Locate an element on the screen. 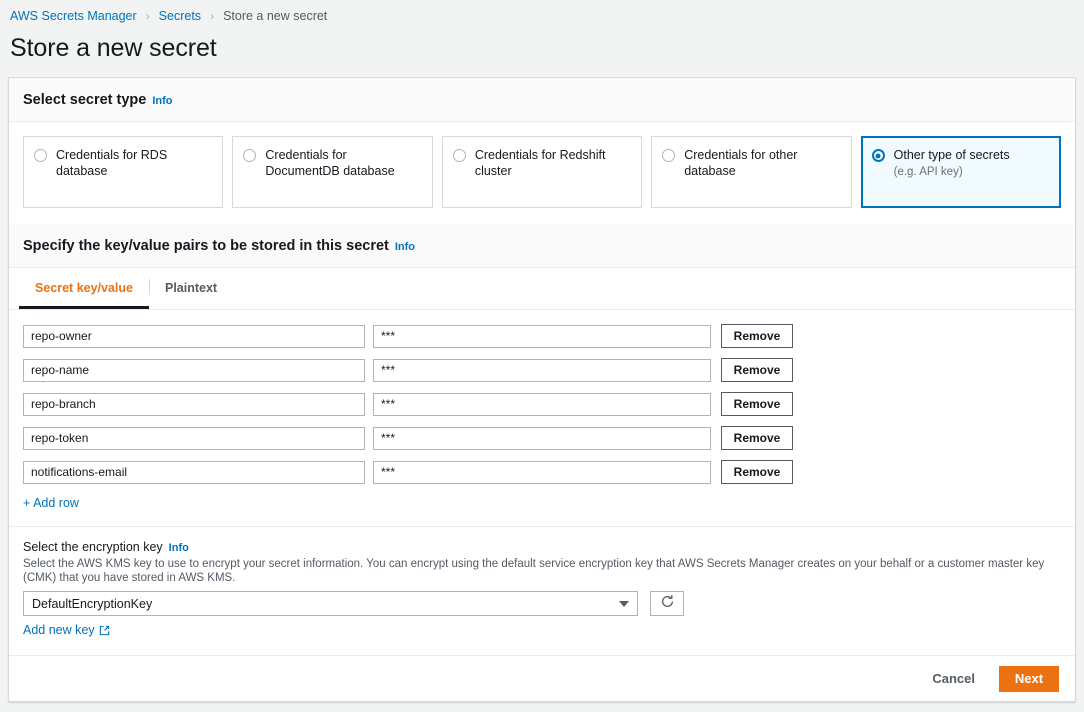 Image resolution: width=1084 pixels, height=712 pixels. add-new-key-link: Add new key is located at coordinates (66, 630).